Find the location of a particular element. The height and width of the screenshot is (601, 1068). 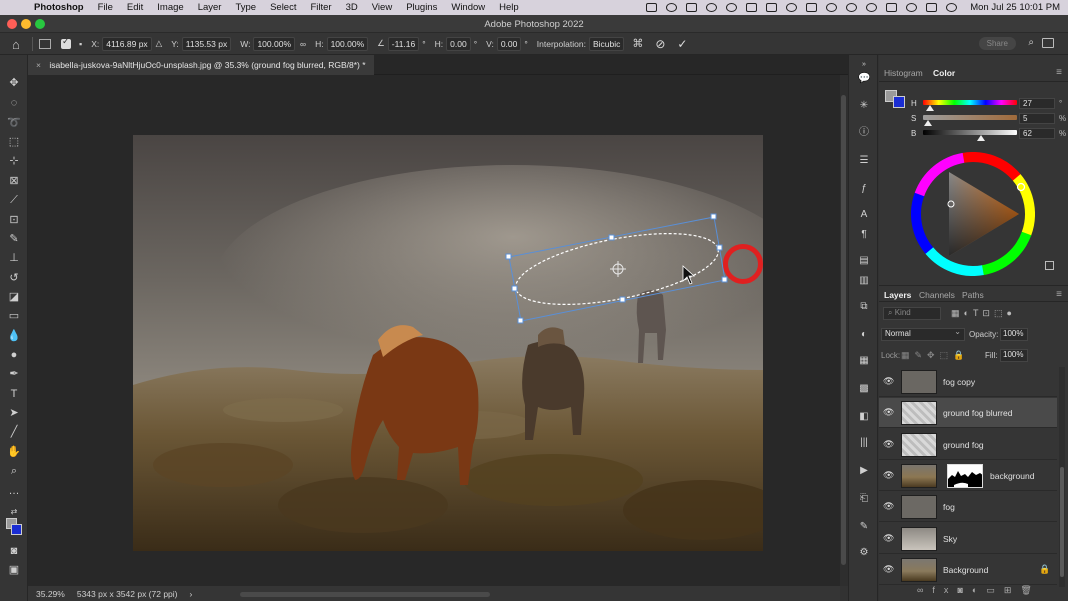

layer-filter-icons: ▦◐T⊡⬚● is located at coordinates (983, 313).